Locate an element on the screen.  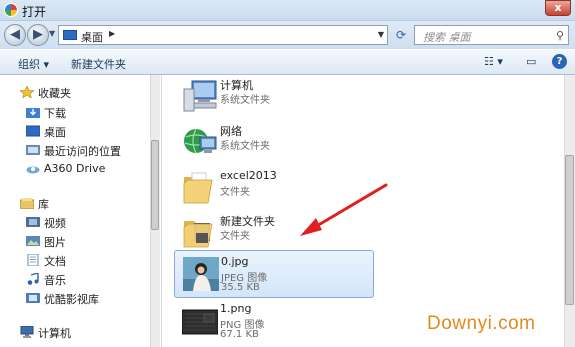
library-icon is located at coordinates (27, 203).